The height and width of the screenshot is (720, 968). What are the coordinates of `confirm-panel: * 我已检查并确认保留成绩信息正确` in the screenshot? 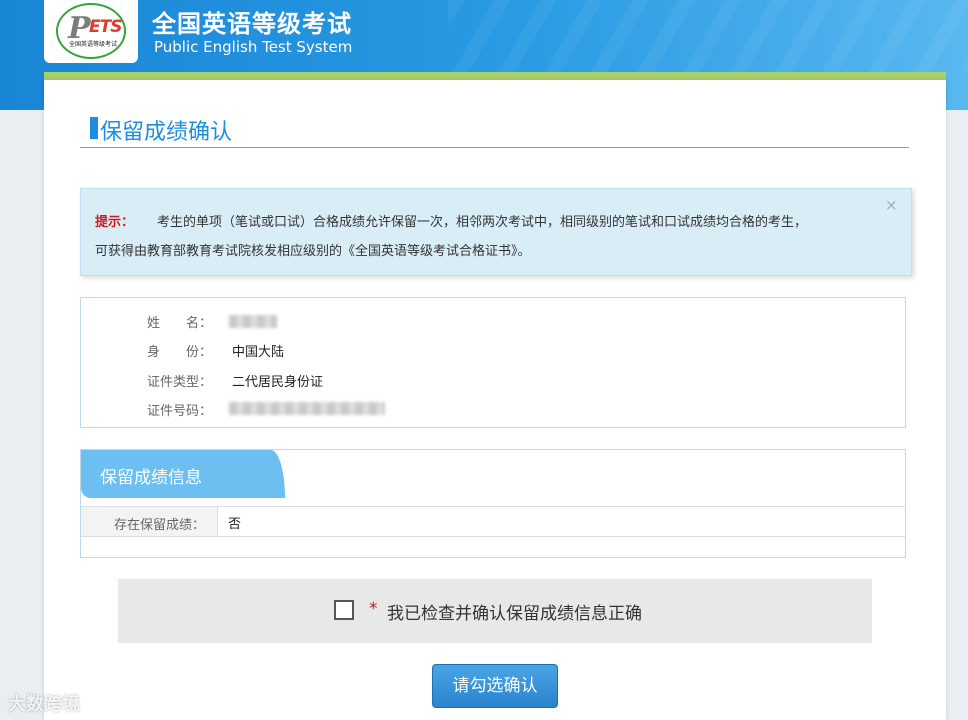 It's located at (495, 611).